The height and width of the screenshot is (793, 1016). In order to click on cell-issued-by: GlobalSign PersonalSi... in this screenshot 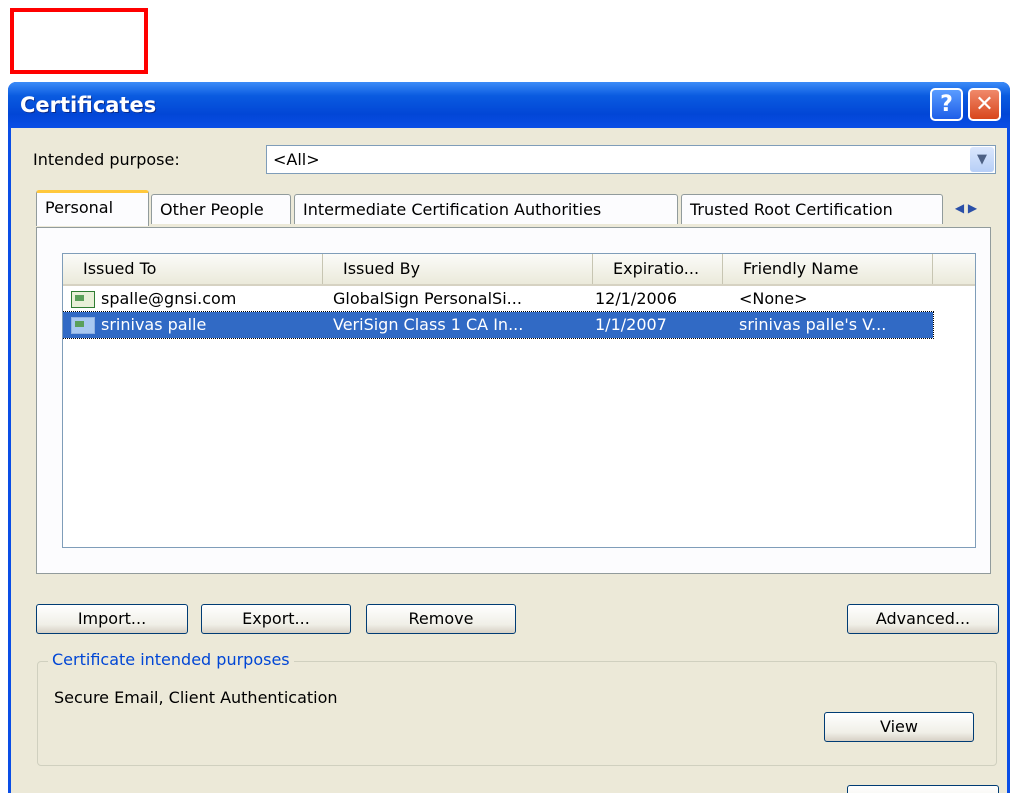, I will do `click(427, 298)`.